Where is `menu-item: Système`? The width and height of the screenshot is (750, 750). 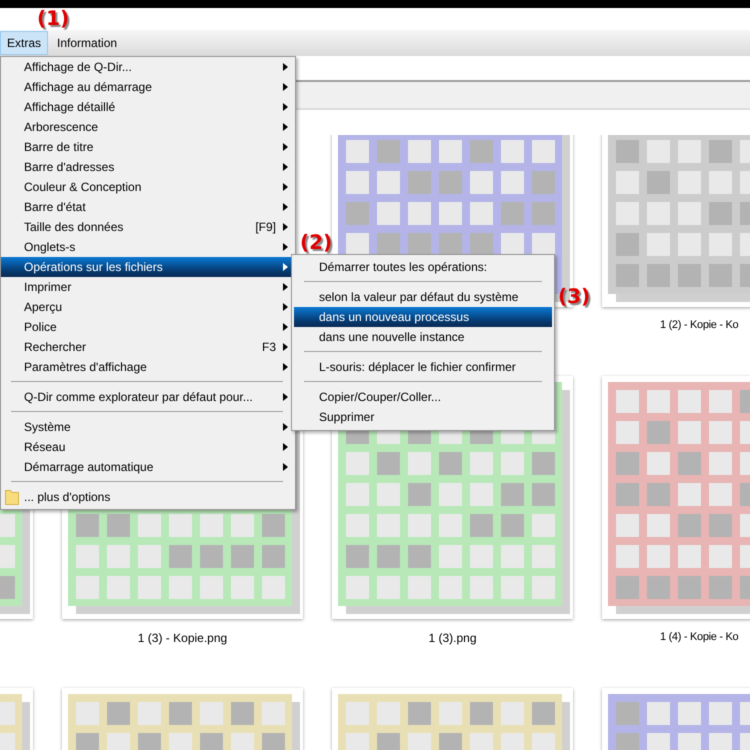
menu-item: Système is located at coordinates (148, 427).